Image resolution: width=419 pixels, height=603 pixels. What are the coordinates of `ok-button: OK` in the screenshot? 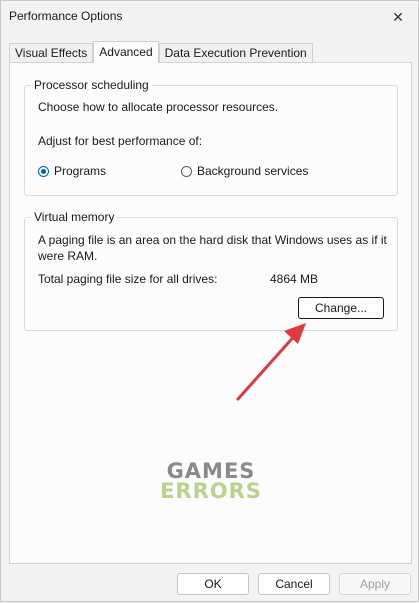 It's located at (213, 584).